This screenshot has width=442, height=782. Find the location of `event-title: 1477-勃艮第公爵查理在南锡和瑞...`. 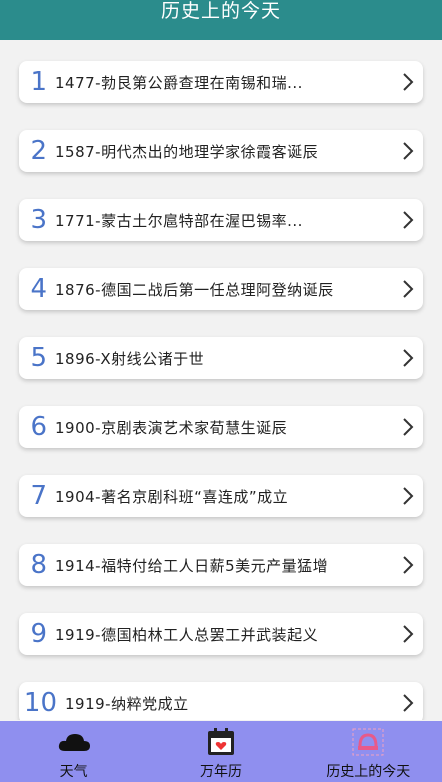

event-title: 1477-勃艮第公爵查理在南锡和瑞... is located at coordinates (179, 82).